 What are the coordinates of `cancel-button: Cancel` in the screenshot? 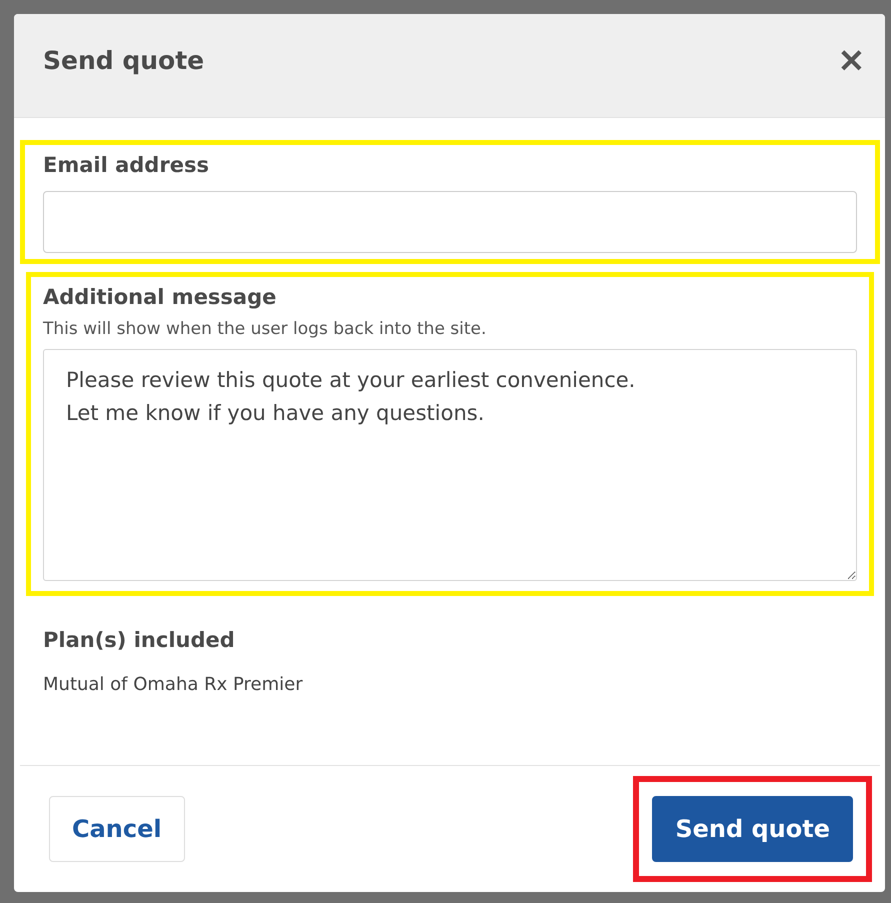 It's located at (117, 829).